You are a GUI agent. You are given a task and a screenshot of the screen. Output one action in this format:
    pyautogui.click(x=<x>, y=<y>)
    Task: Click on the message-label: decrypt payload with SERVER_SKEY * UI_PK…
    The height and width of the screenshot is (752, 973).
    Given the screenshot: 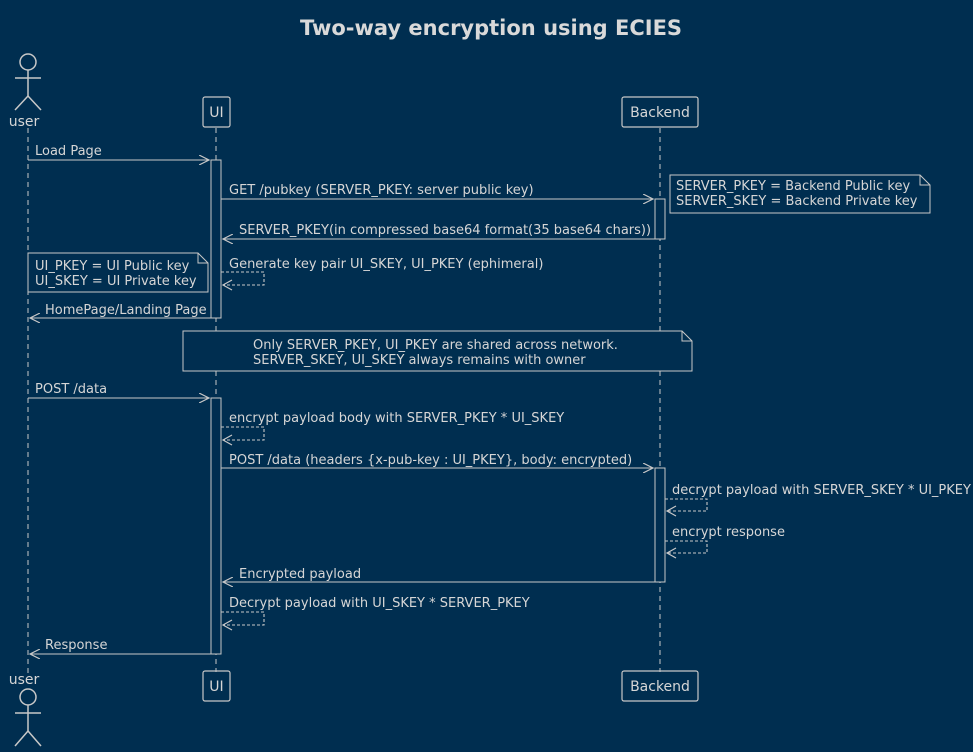 What is the action you would take?
    pyautogui.click(x=821, y=490)
    